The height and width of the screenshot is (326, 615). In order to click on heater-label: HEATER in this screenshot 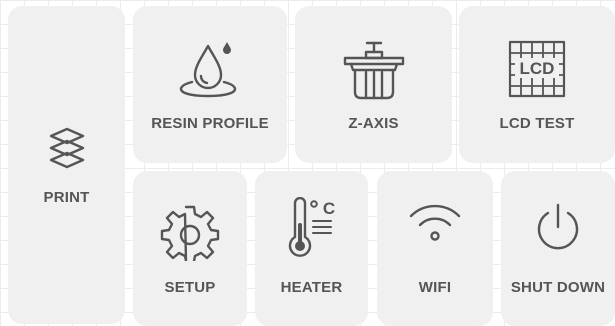, I will do `click(311, 287)`.